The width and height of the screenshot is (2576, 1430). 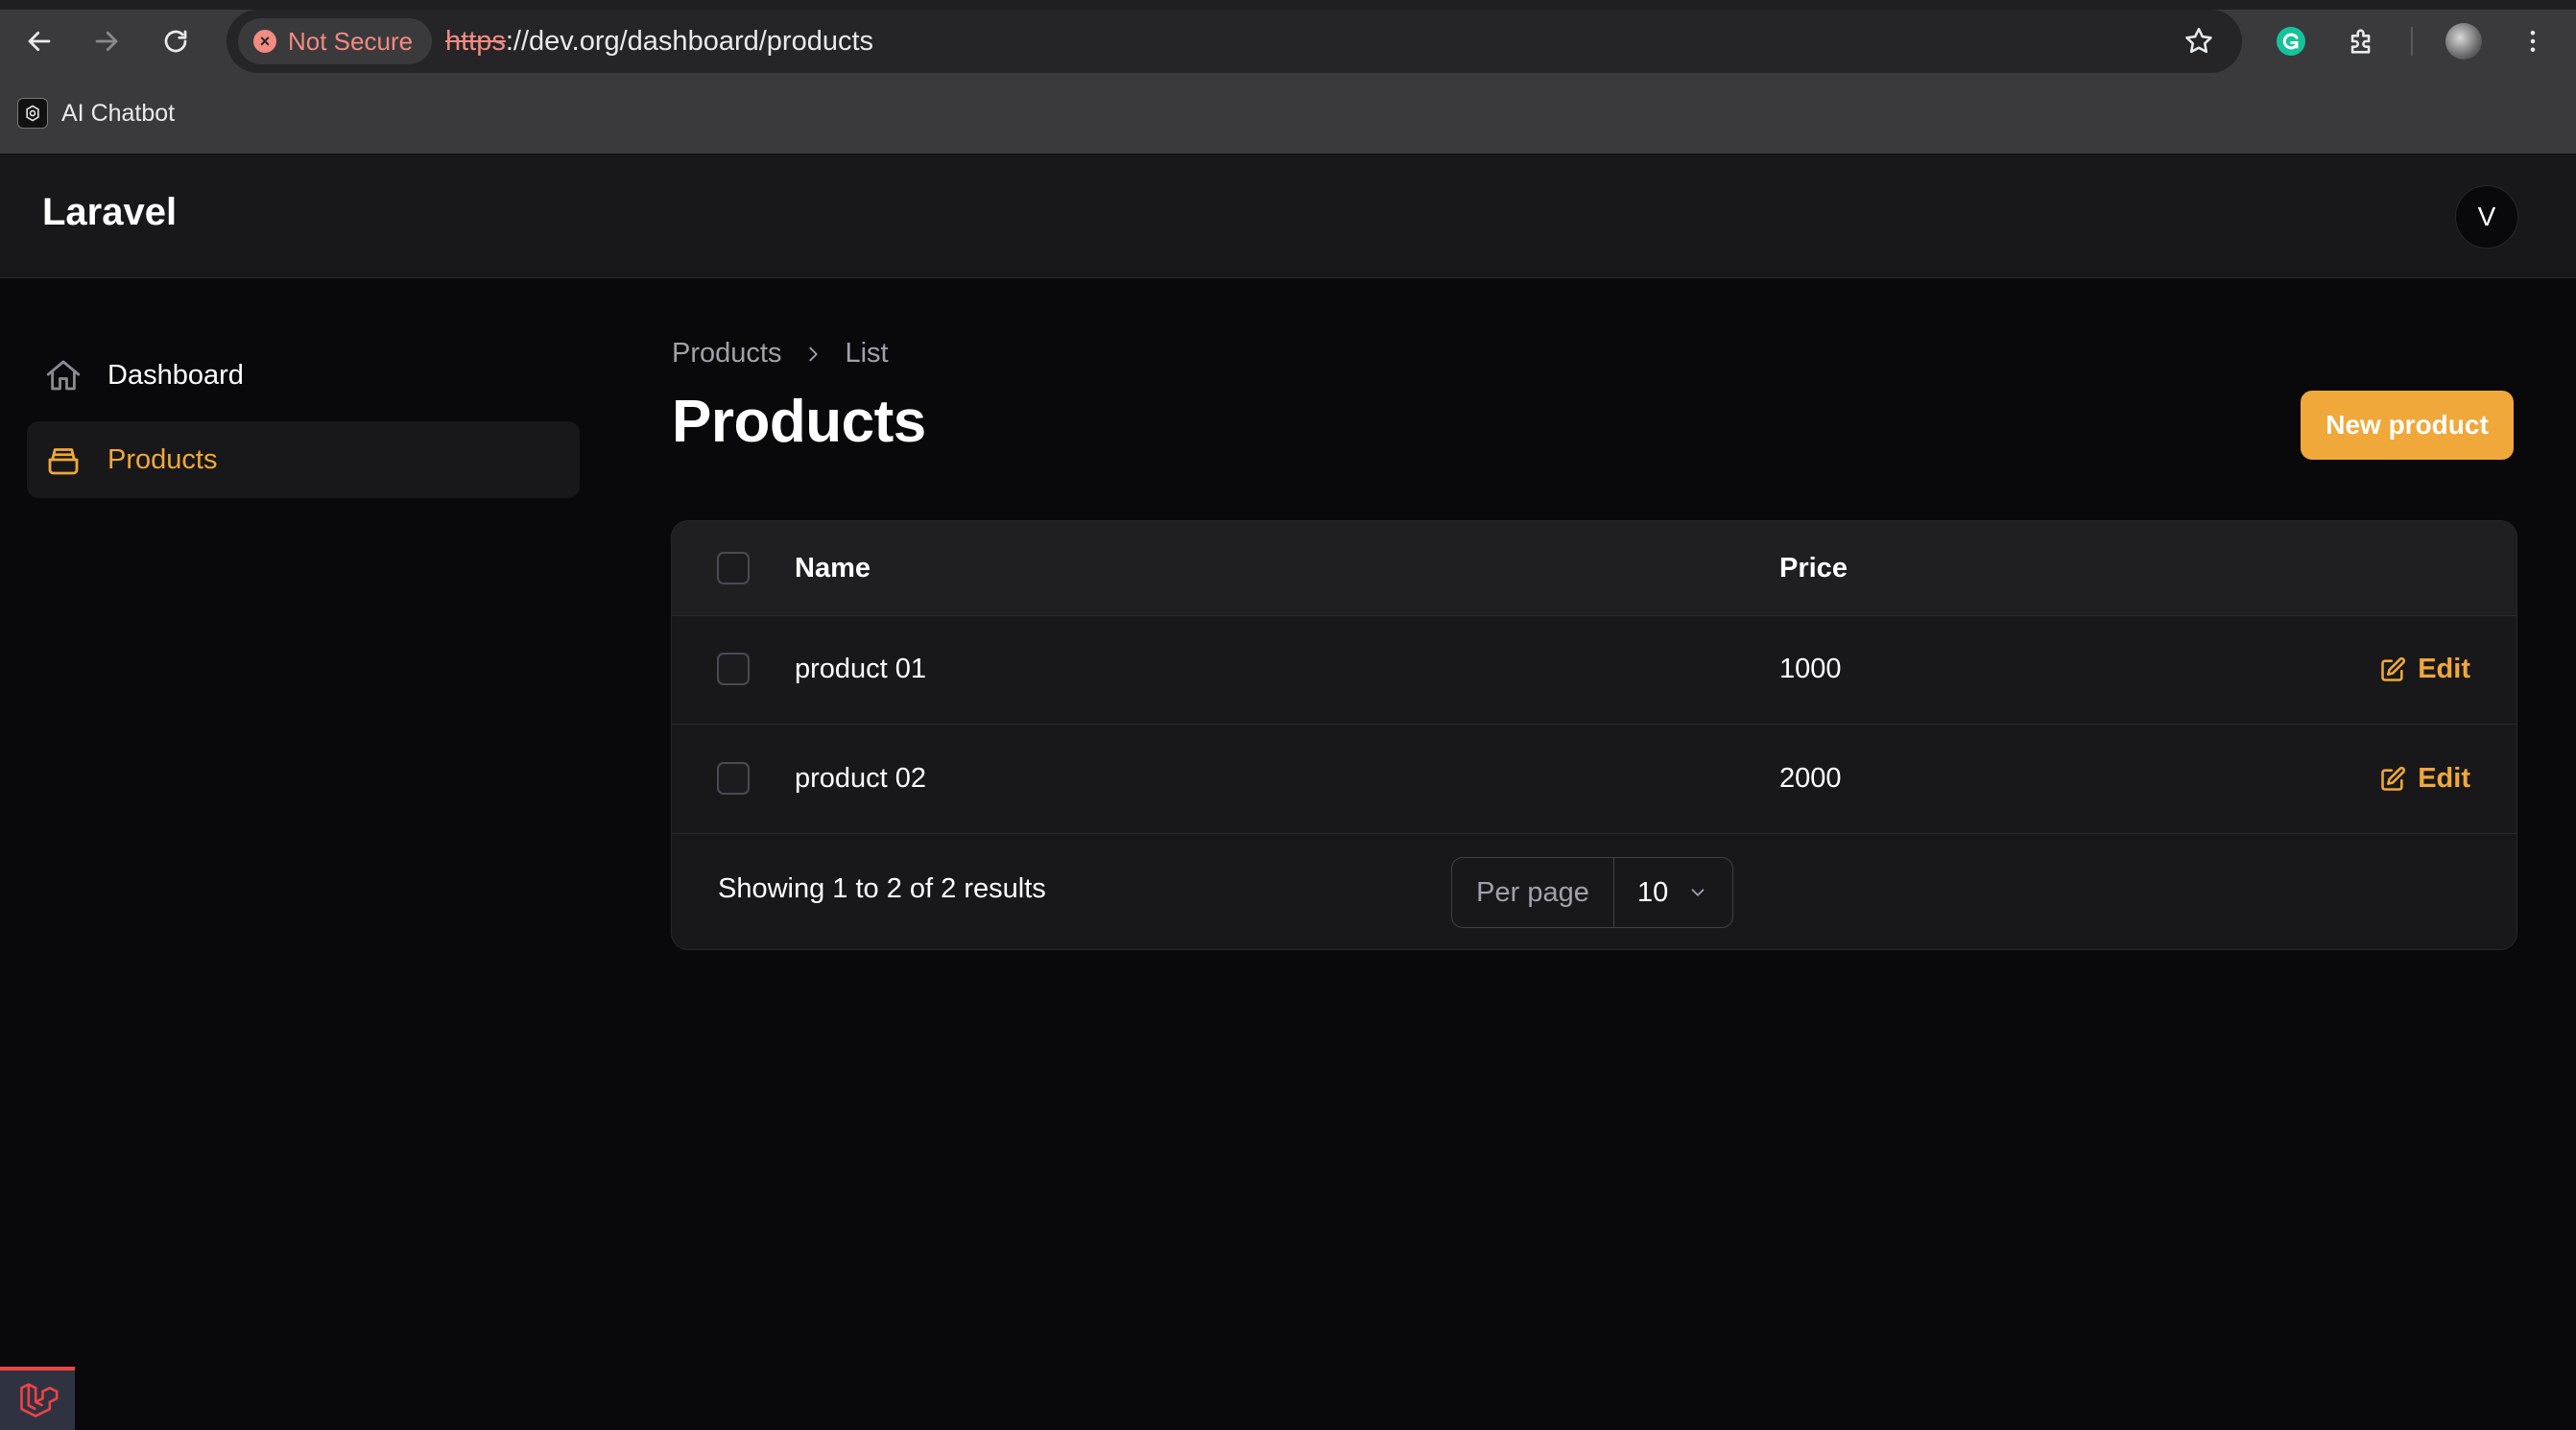 What do you see at coordinates (1594, 568) in the screenshot?
I see `table-header: Name Price` at bounding box center [1594, 568].